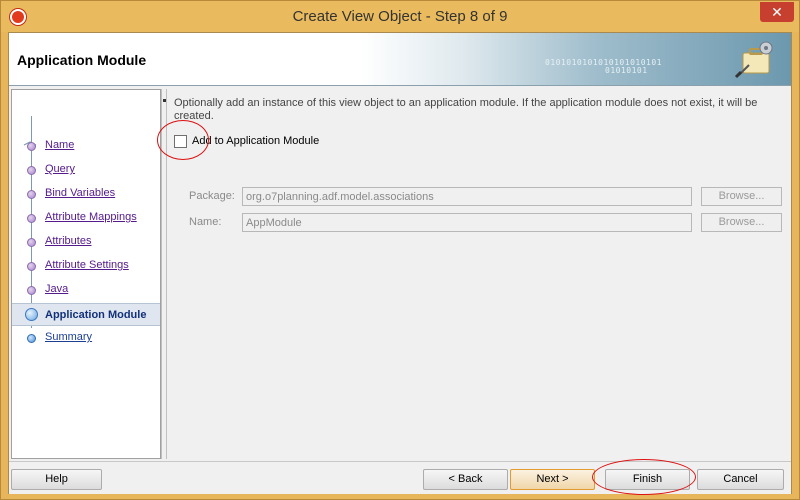 The height and width of the screenshot is (500, 800). What do you see at coordinates (86, 290) in the screenshot?
I see `nav-step-java: Java` at bounding box center [86, 290].